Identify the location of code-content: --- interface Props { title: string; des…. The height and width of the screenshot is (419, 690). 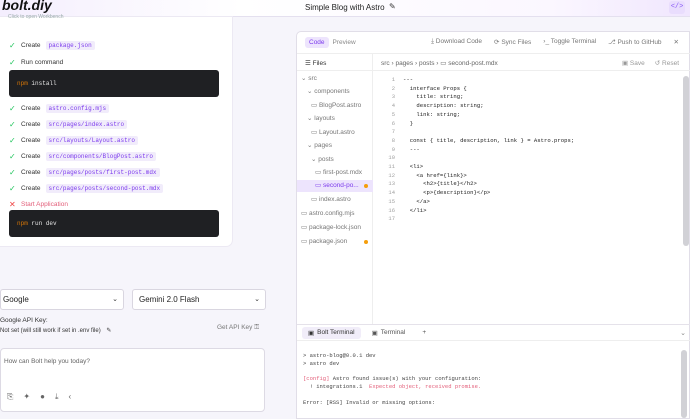
(488, 150).